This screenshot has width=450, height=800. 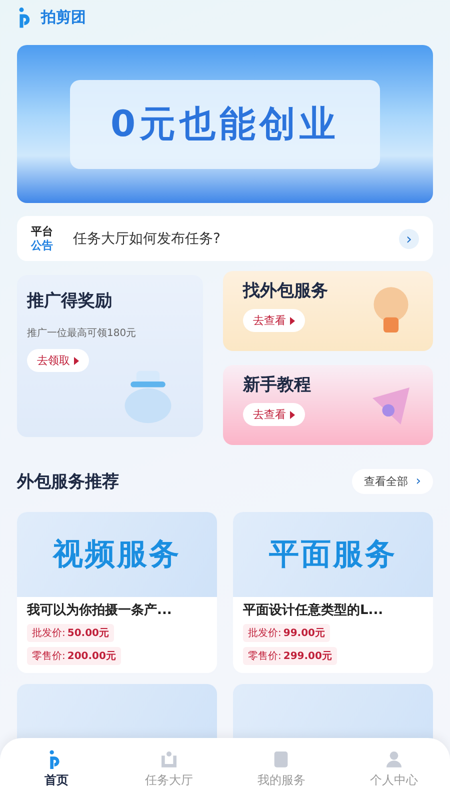 I want to click on banner-title: 平面服务, so click(x=333, y=555).